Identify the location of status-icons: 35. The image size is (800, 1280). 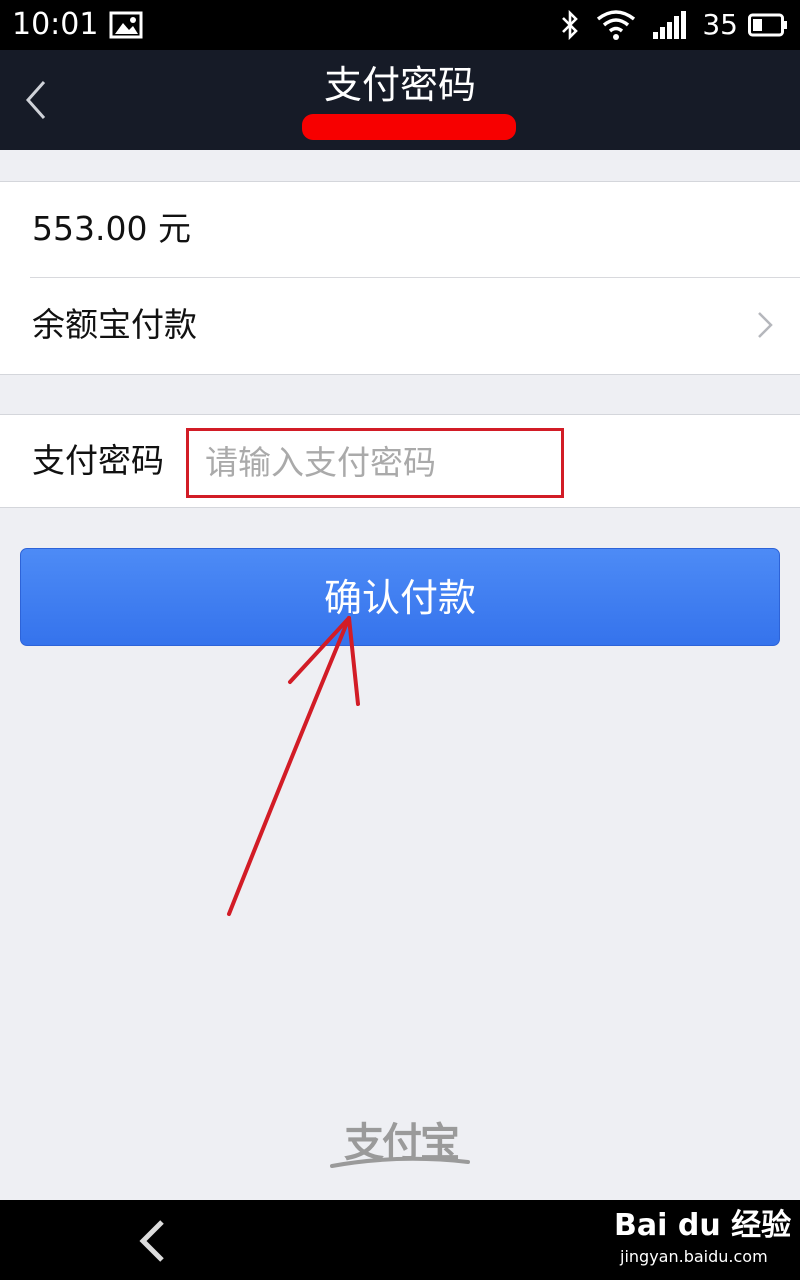
(666, 25).